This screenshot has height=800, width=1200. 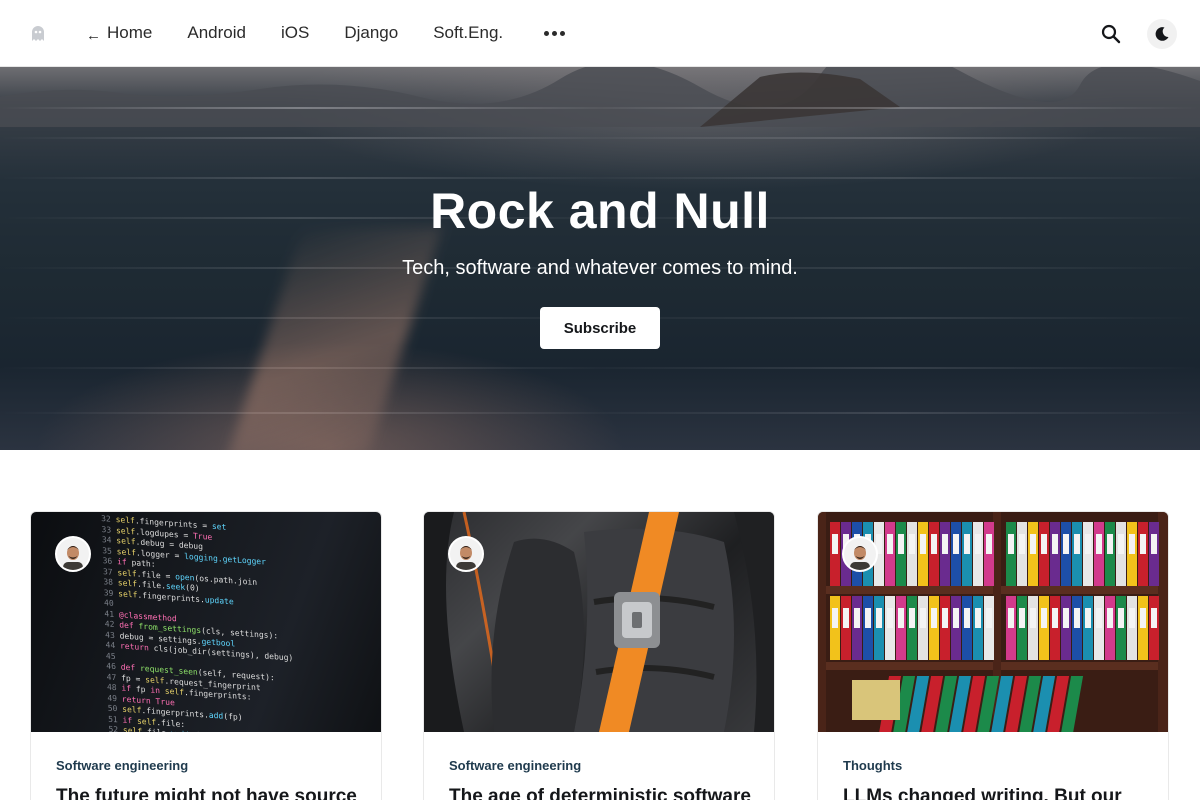 I want to click on nav-ios-link: iOS, so click(x=295, y=33).